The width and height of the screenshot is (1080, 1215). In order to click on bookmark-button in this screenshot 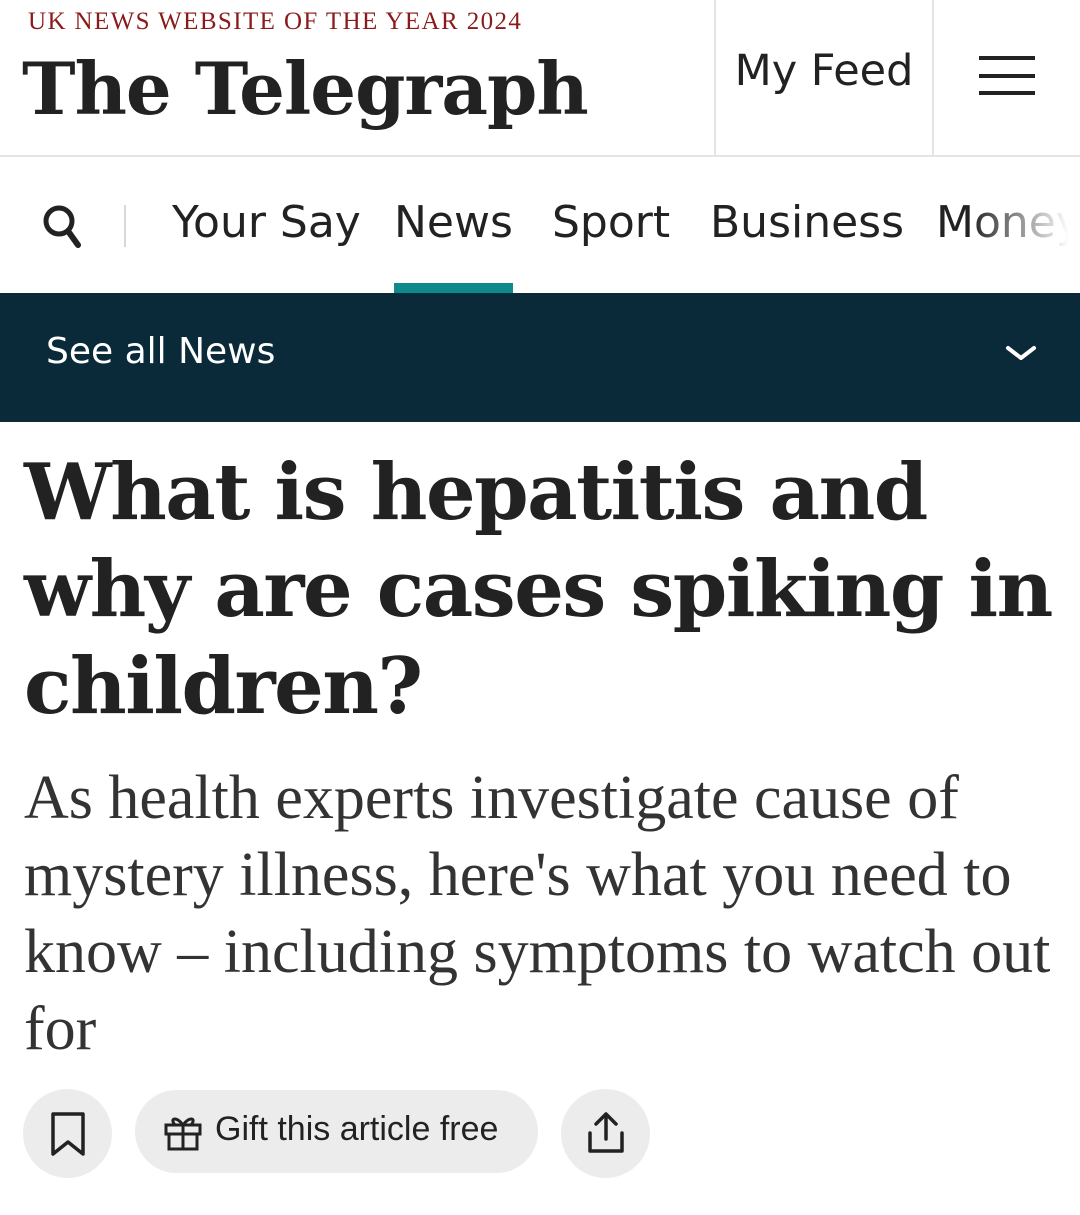, I will do `click(67, 1133)`.